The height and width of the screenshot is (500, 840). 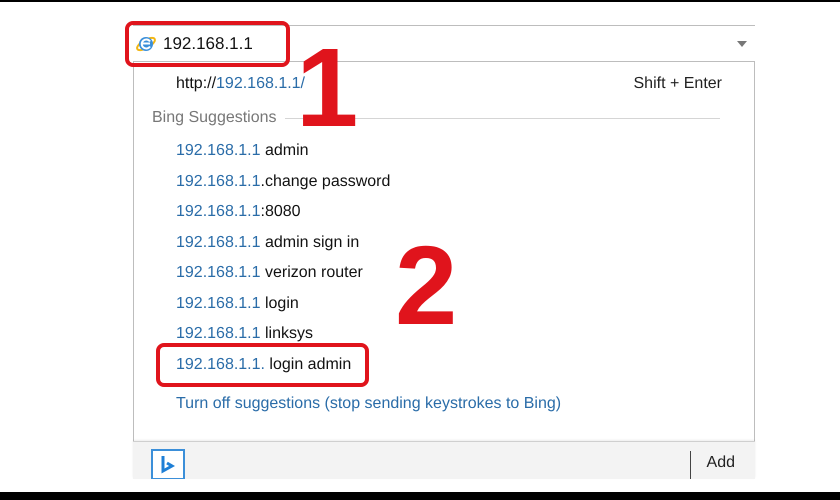 What do you see at coordinates (244, 334) in the screenshot?
I see `suggestion-item: 192.168.1.1 linksys` at bounding box center [244, 334].